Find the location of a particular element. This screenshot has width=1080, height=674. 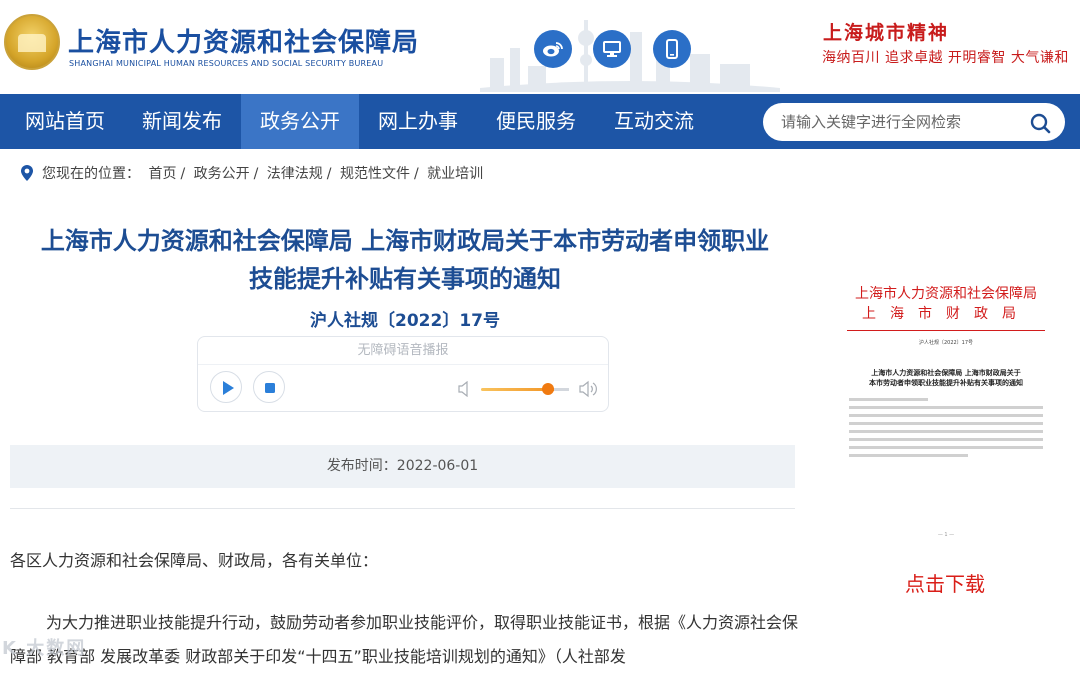

preview-page-number: — 1 — is located at coordinates (946, 535).